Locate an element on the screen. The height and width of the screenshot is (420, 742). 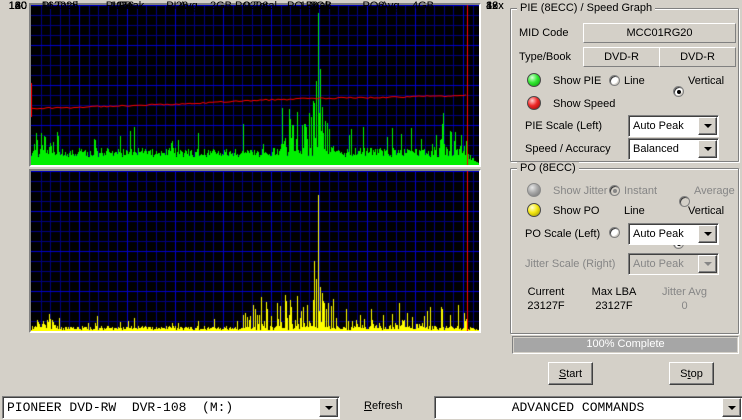
jitter-scale-dropdown-button is located at coordinates (707, 264).